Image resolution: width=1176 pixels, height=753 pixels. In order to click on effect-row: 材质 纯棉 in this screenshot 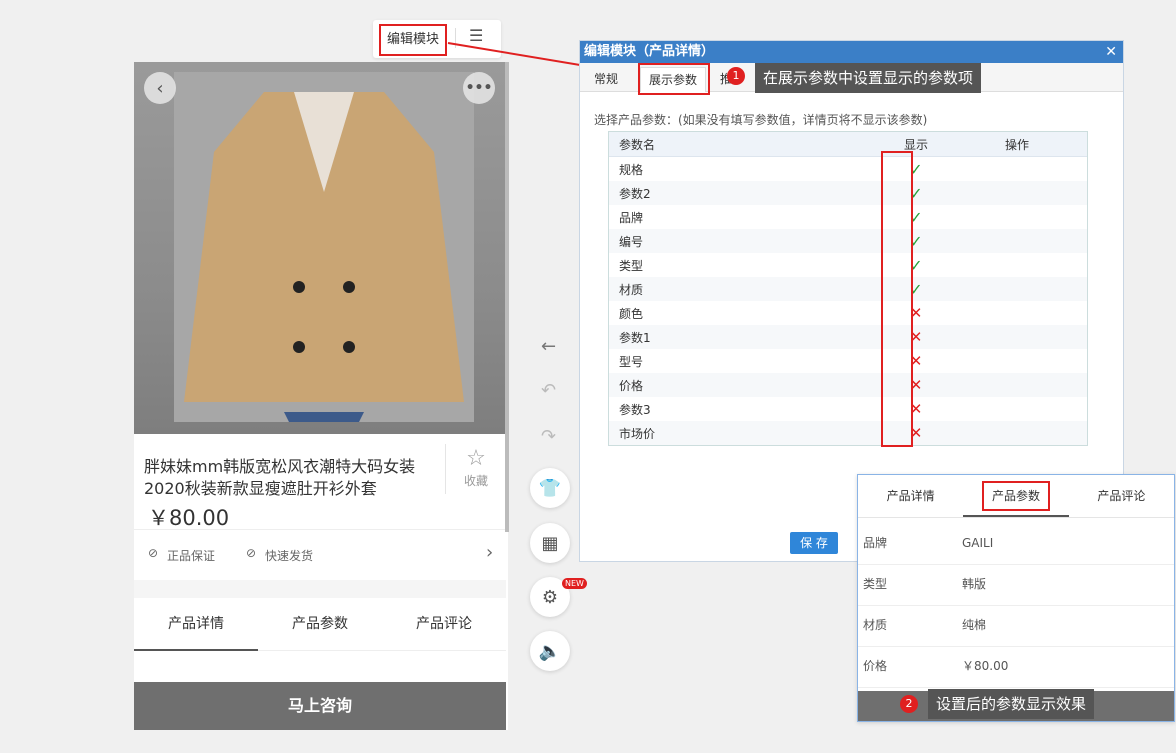, I will do `click(1016, 626)`.